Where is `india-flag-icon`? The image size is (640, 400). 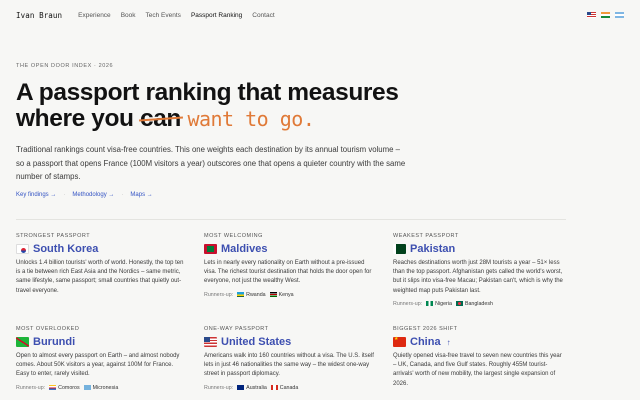
india-flag-icon is located at coordinates (605, 15).